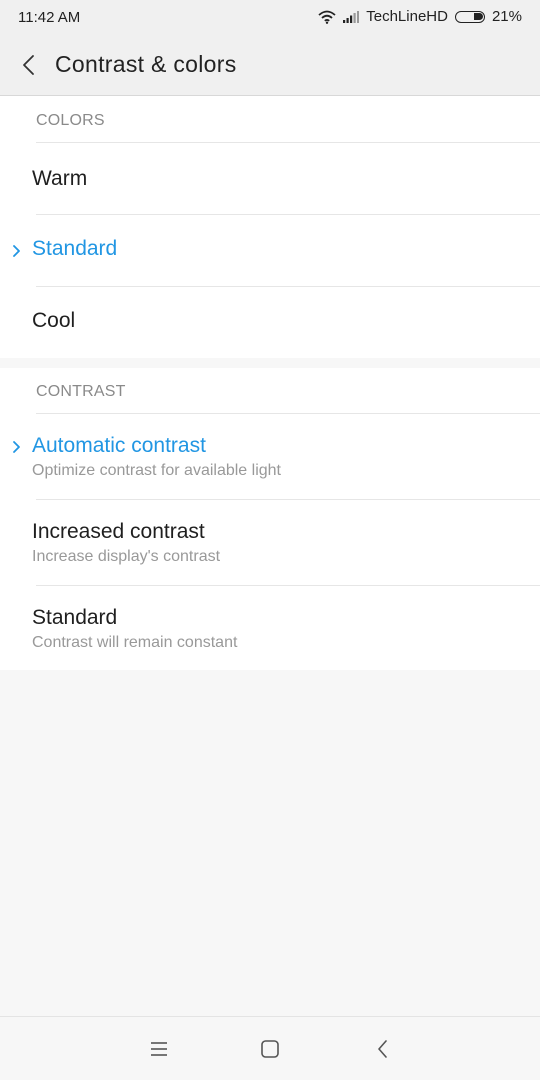 The width and height of the screenshot is (540, 1080). I want to click on option-description: Optimize contrast for available light, so click(156, 470).